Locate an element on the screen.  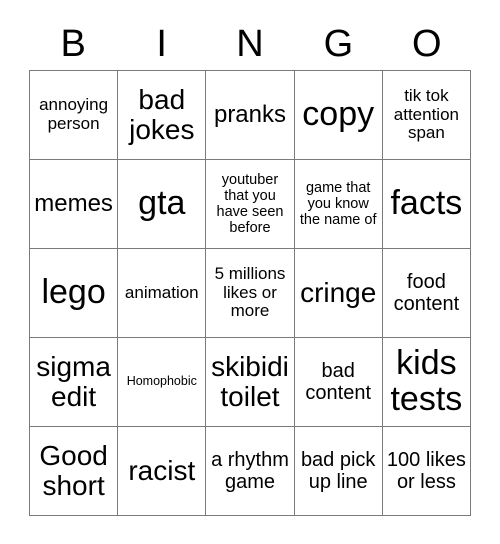
bingo-cell: lego is located at coordinates (74, 293).